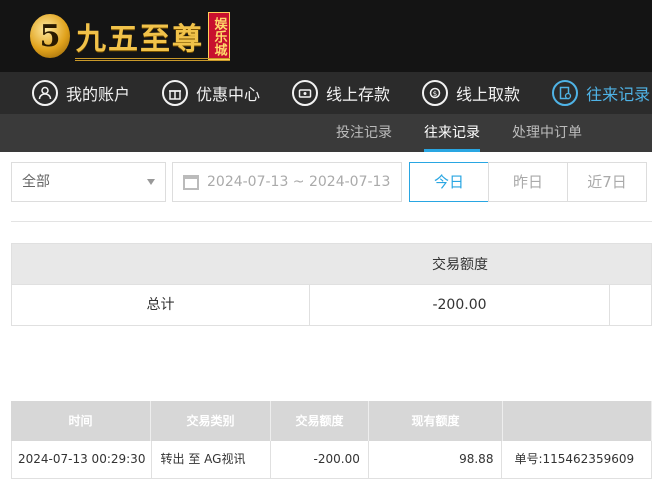  What do you see at coordinates (50, 36) in the screenshot?
I see `logo-mark-icon: 5` at bounding box center [50, 36].